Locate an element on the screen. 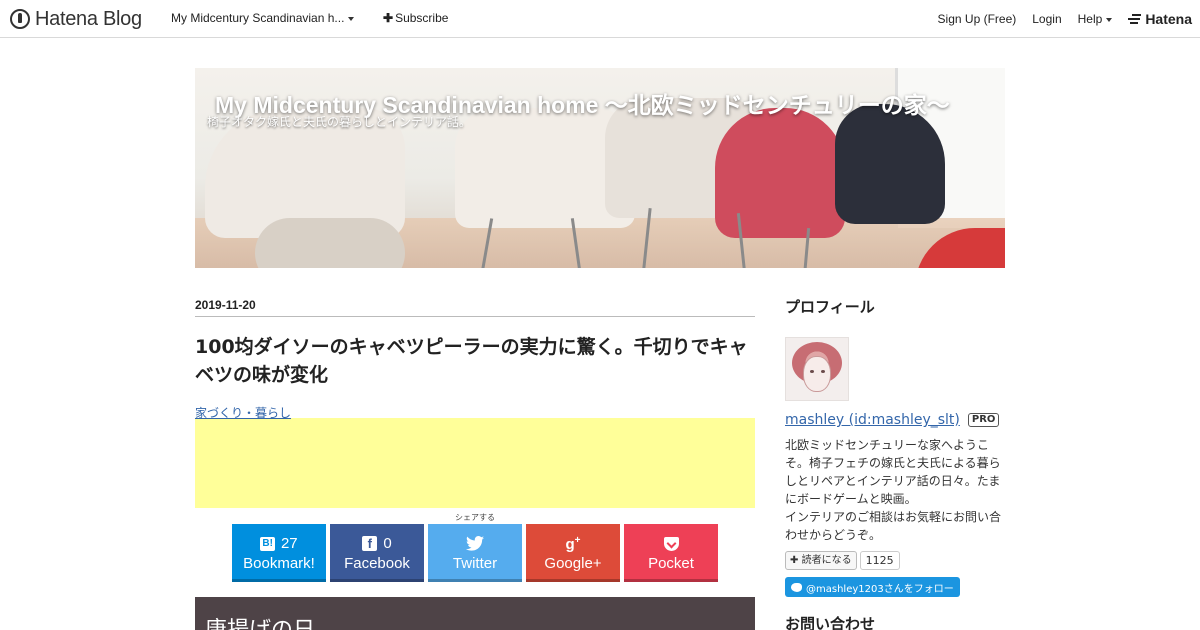 The image size is (1200, 630). profile-user-link: mashley (id:mashley_slt) is located at coordinates (872, 420).